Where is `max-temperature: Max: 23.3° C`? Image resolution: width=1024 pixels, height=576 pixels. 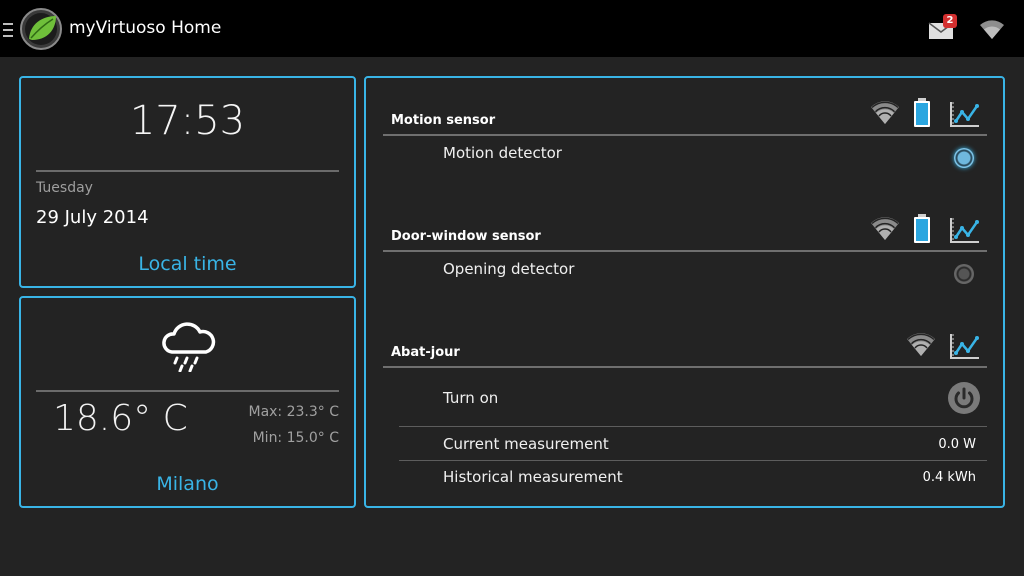 max-temperature: Max: 23.3° C is located at coordinates (293, 412).